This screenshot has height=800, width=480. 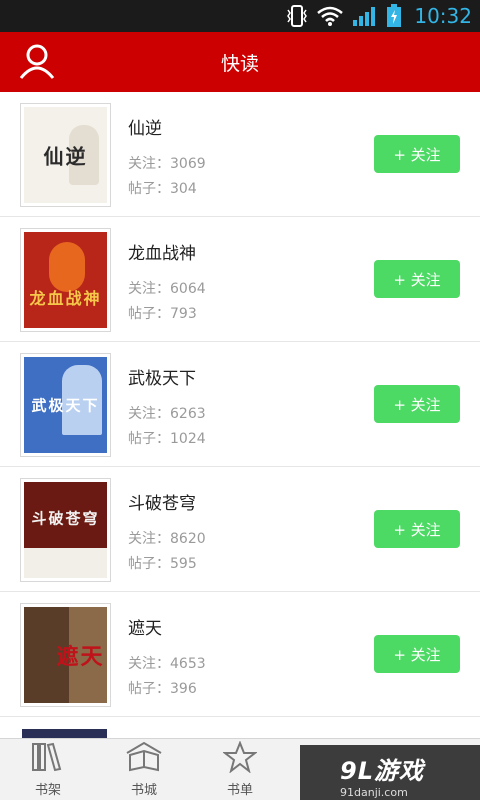 What do you see at coordinates (144, 759) in the screenshot?
I see `bookstore-icon` at bounding box center [144, 759].